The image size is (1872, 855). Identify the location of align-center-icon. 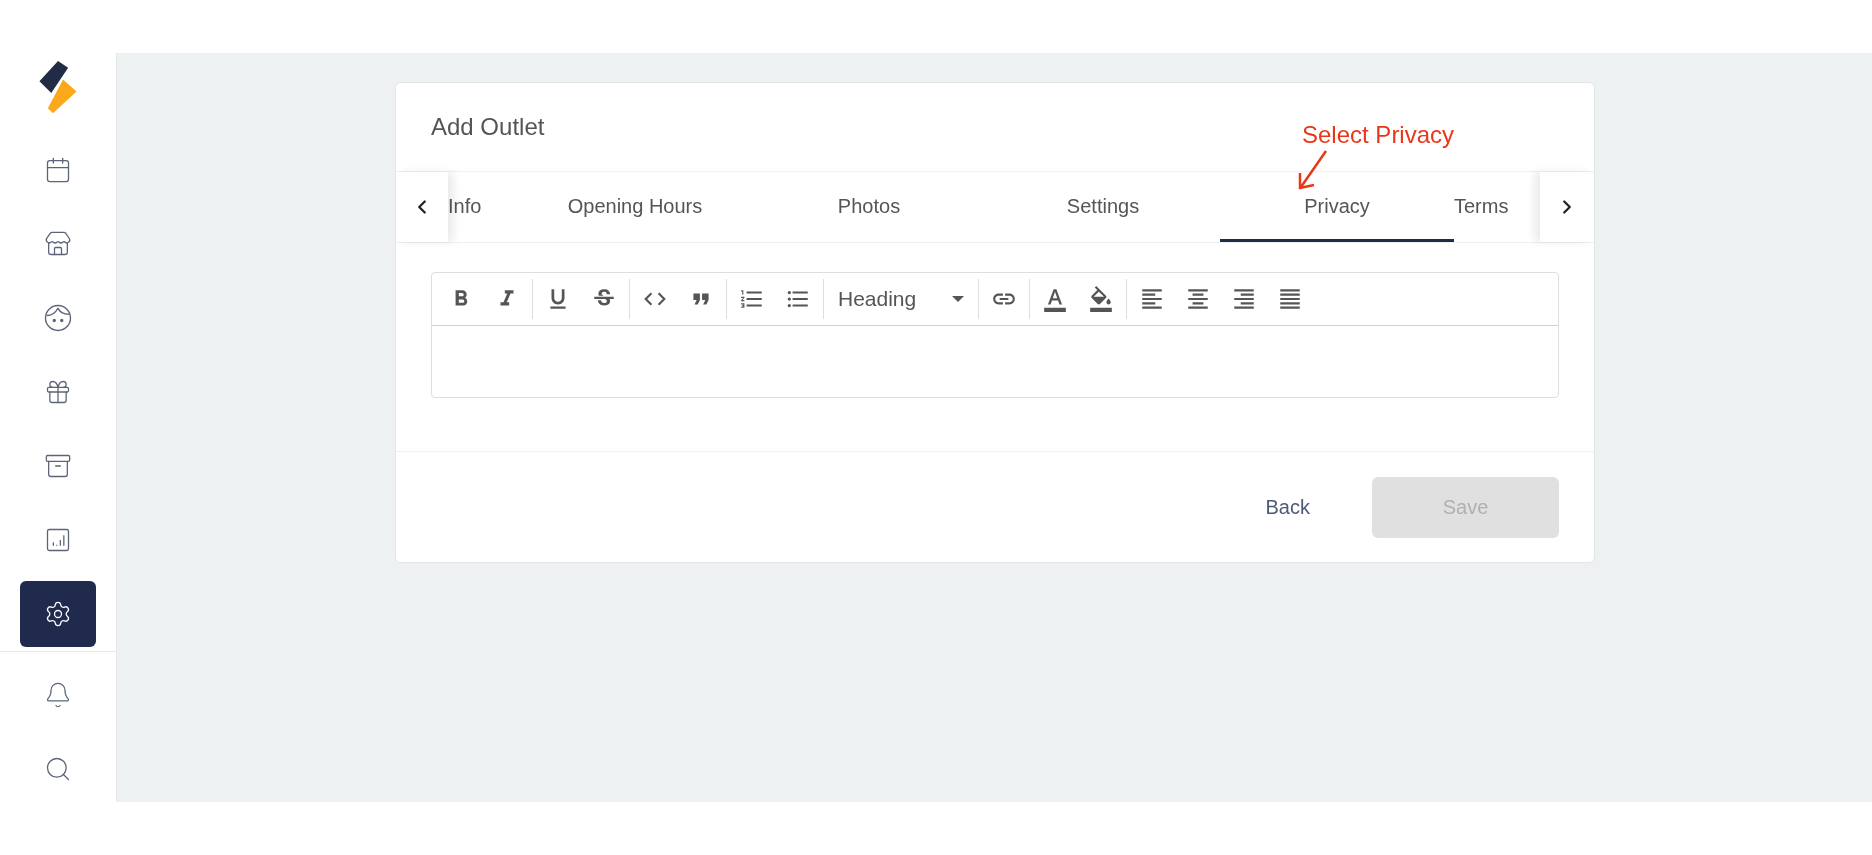
(1198, 299).